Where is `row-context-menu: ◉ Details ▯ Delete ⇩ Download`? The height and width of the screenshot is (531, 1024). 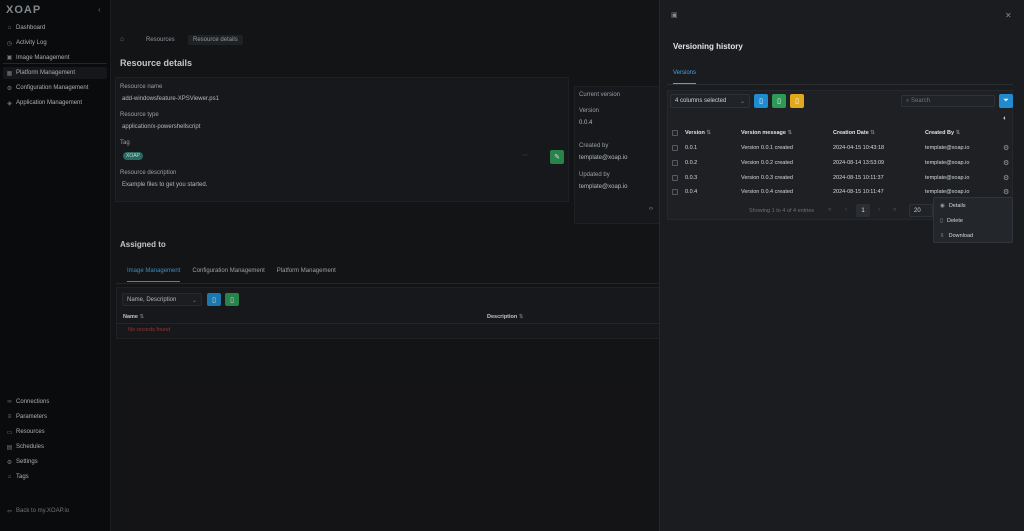 row-context-menu: ◉ Details ▯ Delete ⇩ Download is located at coordinates (973, 220).